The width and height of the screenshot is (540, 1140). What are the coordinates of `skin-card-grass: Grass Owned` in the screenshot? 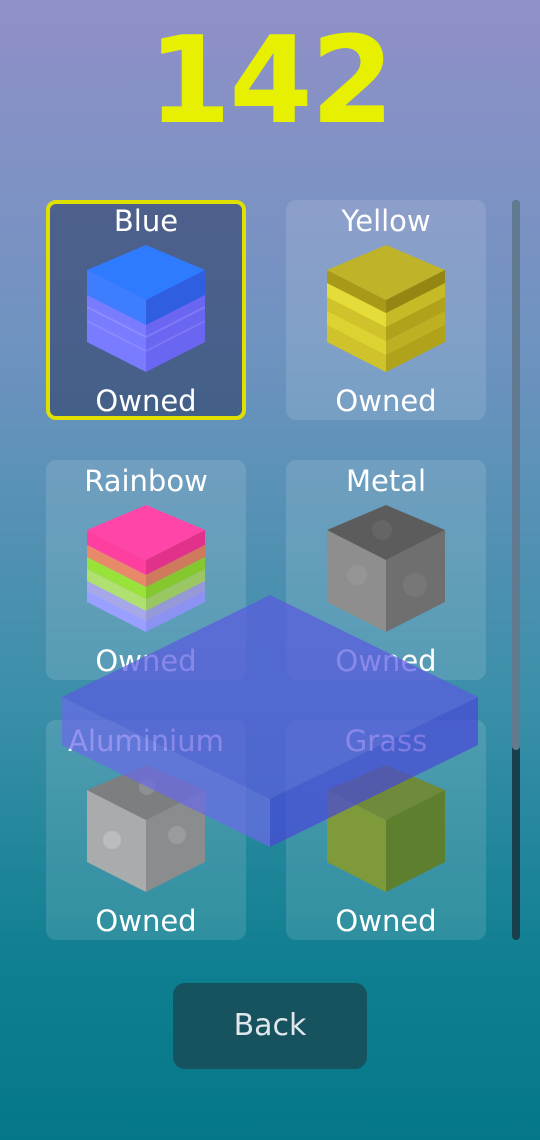 It's located at (386, 830).